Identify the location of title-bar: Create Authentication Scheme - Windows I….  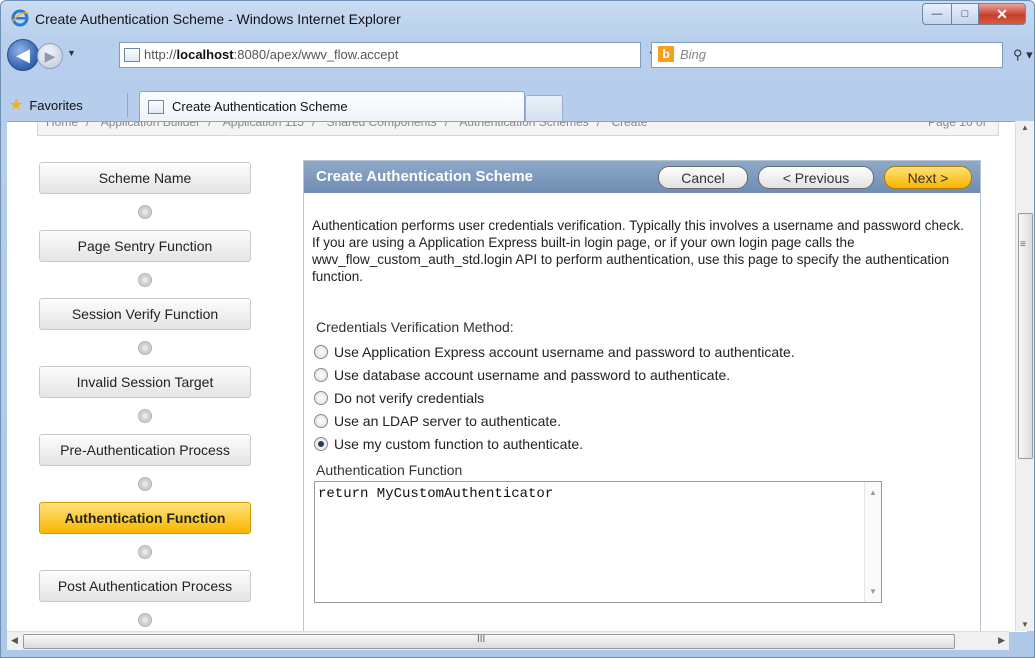
(517, 18).